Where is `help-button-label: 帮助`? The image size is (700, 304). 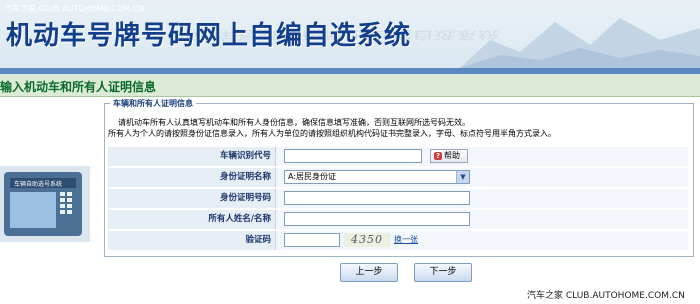
help-button-label: 帮助 is located at coordinates (452, 155).